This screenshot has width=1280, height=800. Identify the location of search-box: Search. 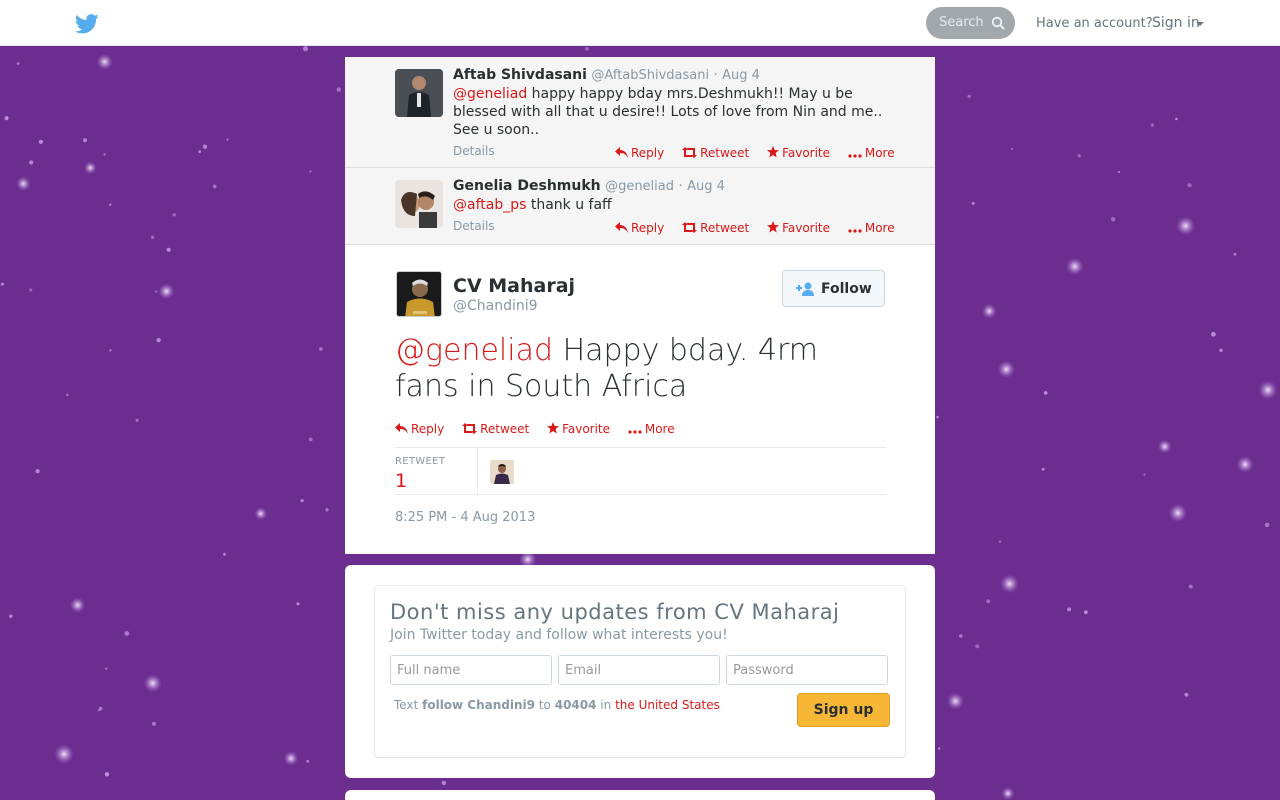
(970, 23).